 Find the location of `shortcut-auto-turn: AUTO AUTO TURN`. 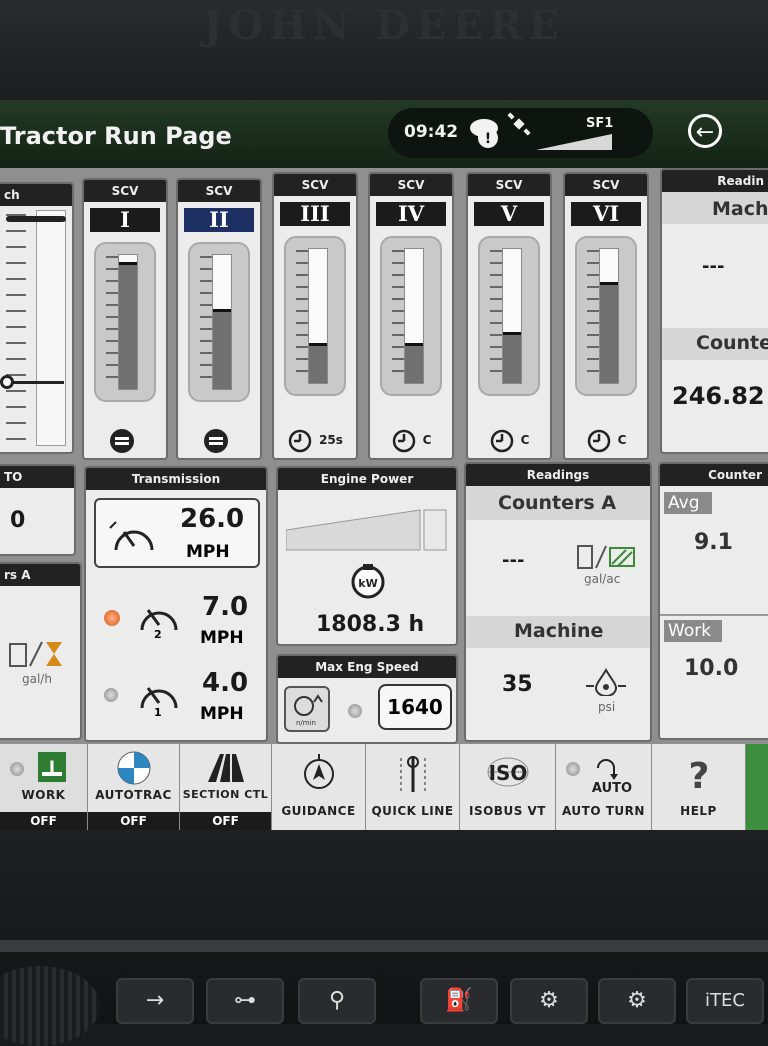

shortcut-auto-turn: AUTO AUTO TURN is located at coordinates (604, 787).